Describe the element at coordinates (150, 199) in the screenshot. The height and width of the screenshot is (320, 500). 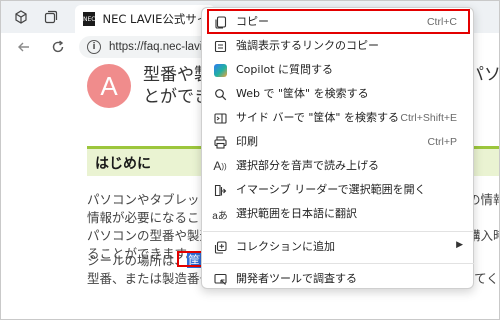
I see `para-line-1: パソコンやタブレット` at that location.